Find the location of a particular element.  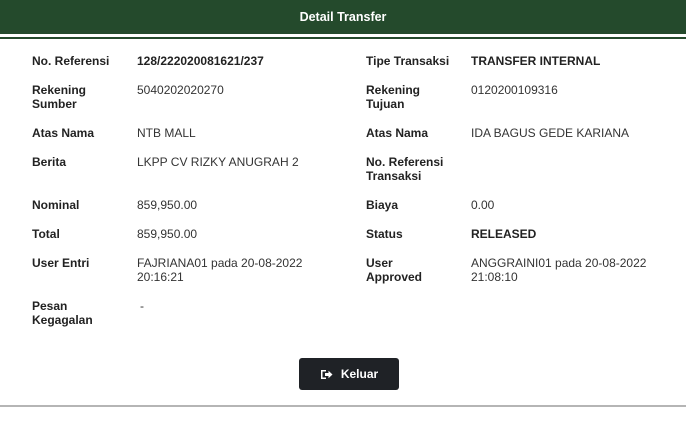

label-user-approved: User Approved is located at coordinates (394, 270).